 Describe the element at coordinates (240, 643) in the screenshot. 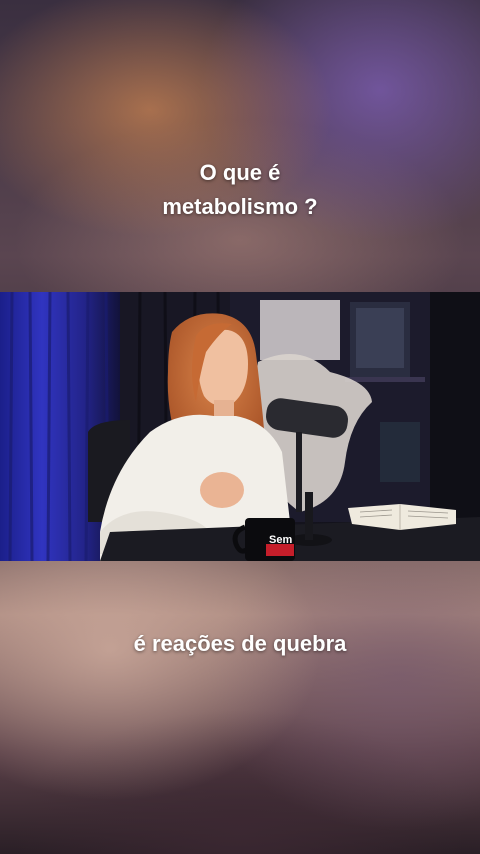

I see `bottom-caption: é reações de quebra` at that location.